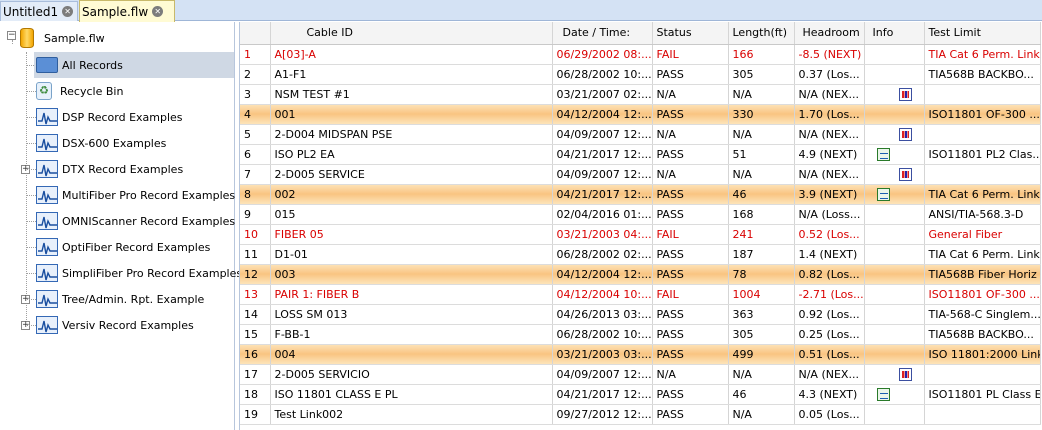  I want to click on tree-root: Sample.flw, so click(62, 38).